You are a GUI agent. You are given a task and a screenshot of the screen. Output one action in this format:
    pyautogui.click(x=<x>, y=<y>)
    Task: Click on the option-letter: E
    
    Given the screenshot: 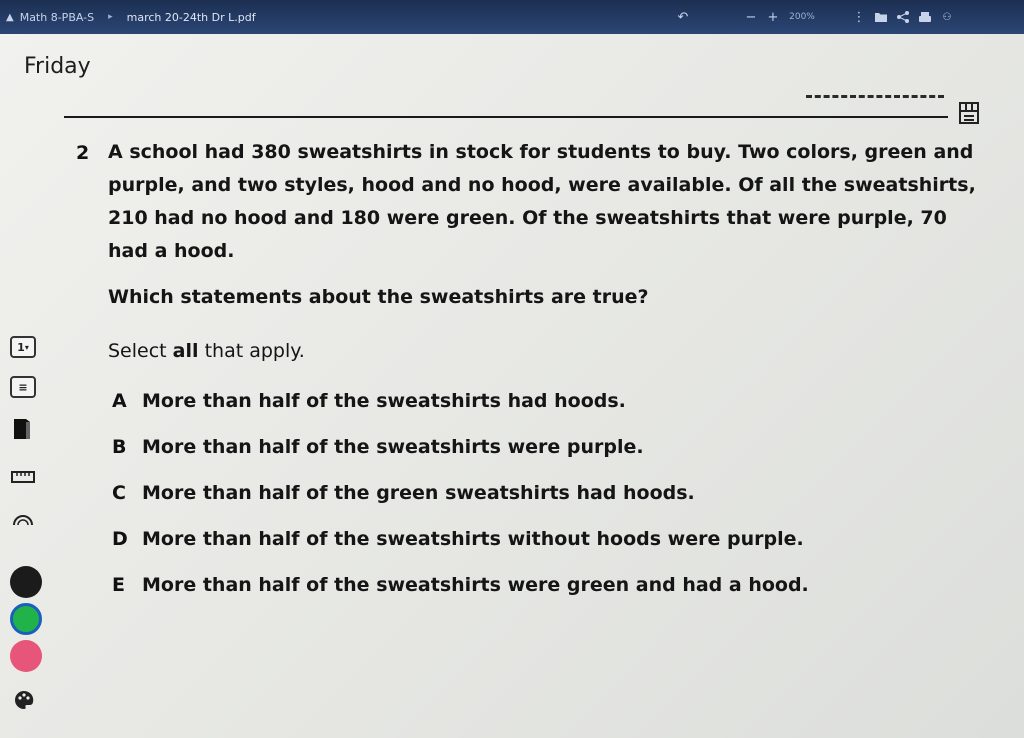 What is the action you would take?
    pyautogui.click(x=118, y=585)
    